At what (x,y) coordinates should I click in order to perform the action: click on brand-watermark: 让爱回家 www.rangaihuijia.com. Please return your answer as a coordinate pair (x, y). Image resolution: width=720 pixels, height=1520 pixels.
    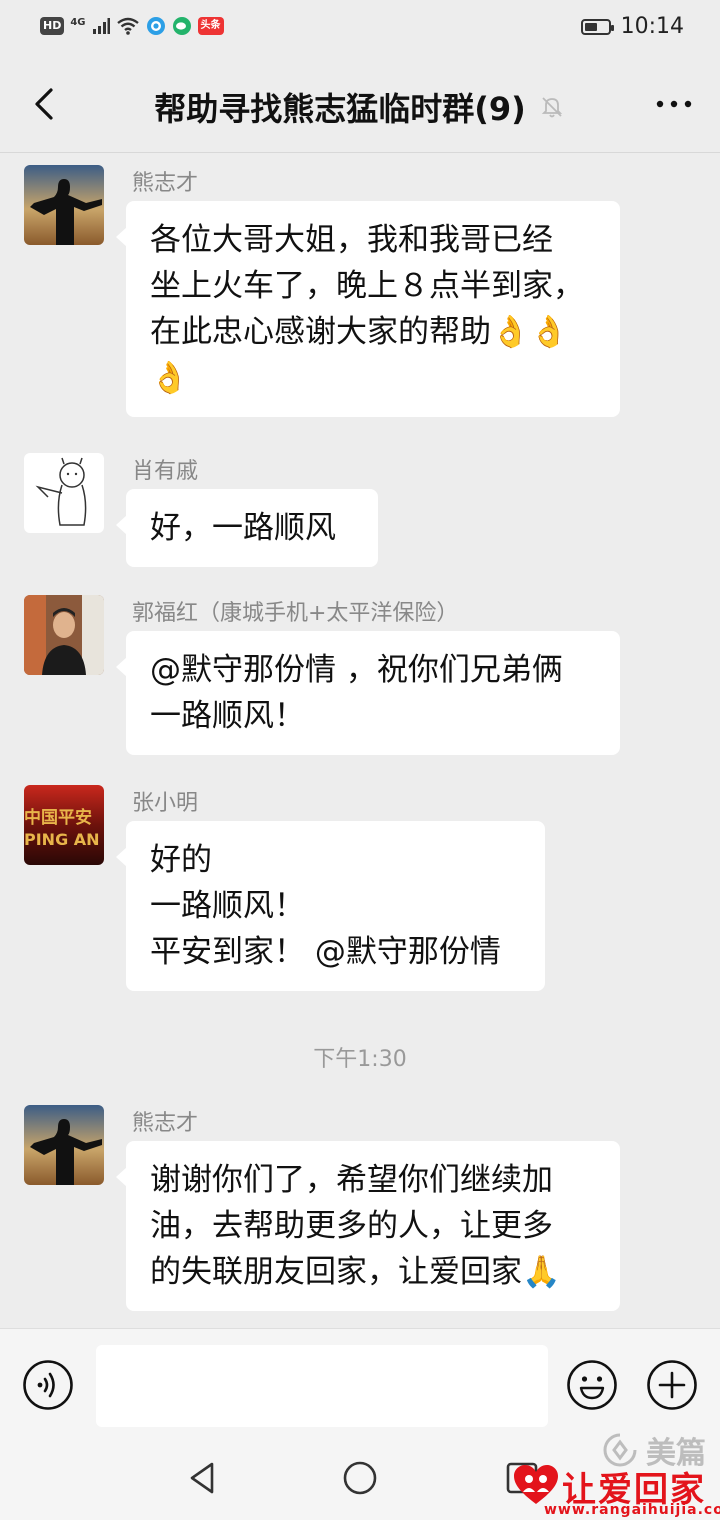
    Looking at the image, I should click on (615, 1490).